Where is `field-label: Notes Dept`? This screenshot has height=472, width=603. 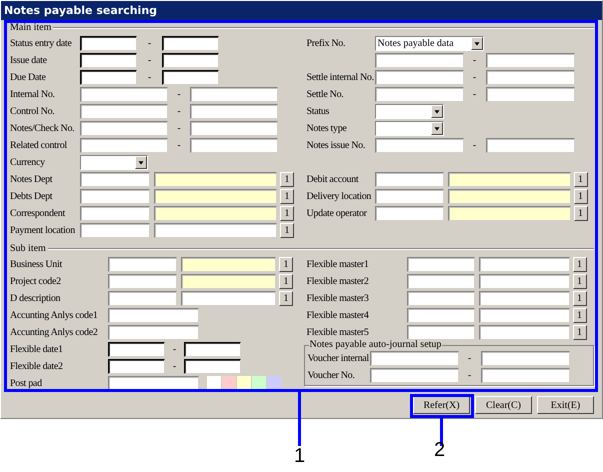 field-label: Notes Dept is located at coordinates (32, 179).